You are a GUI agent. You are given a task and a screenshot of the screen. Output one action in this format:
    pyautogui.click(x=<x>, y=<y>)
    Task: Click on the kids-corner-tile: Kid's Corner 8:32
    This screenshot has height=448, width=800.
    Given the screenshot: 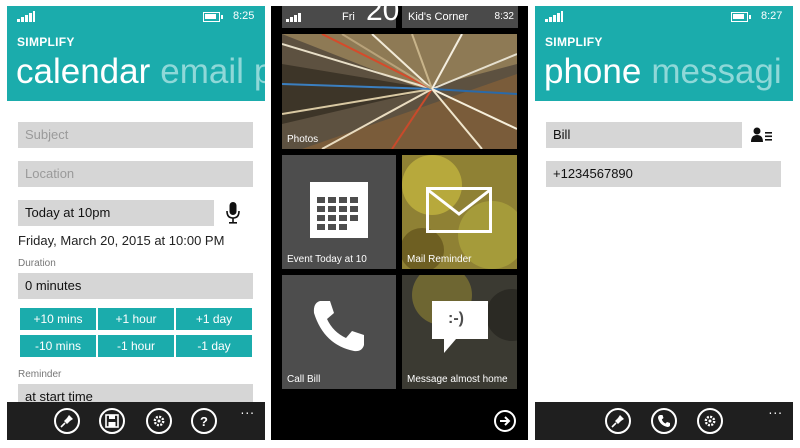 What is the action you would take?
    pyautogui.click(x=460, y=17)
    